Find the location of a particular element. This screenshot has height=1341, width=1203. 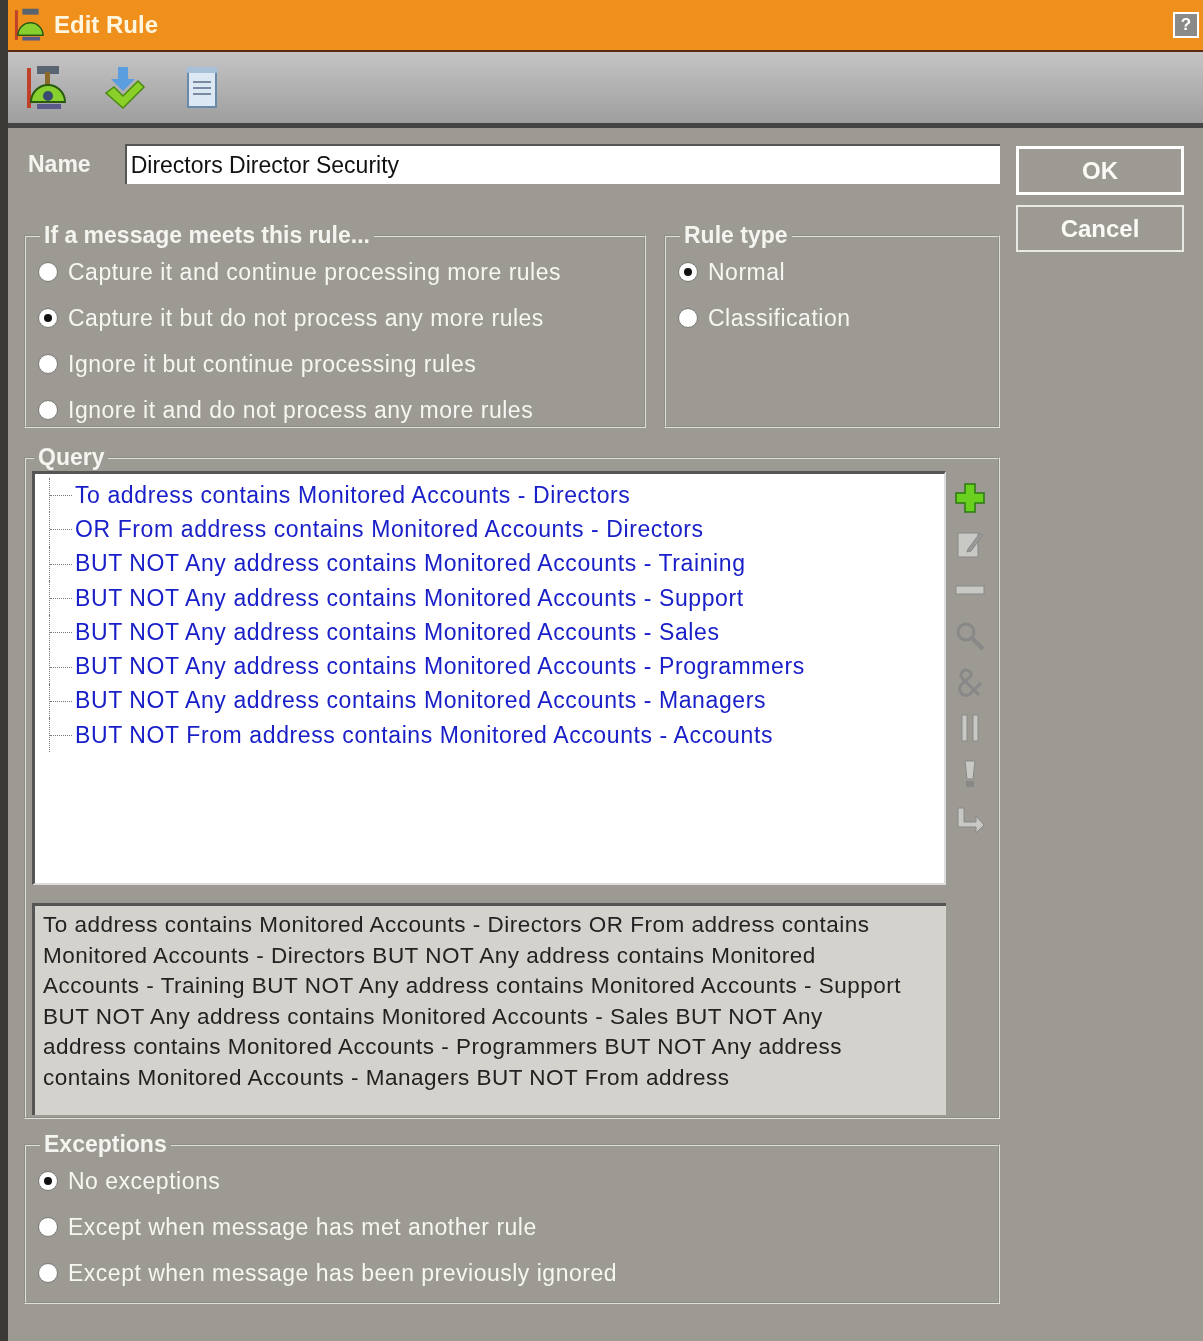

condition-item: To address contains Monitored Accounts - Directors is located at coordinates (353, 495).